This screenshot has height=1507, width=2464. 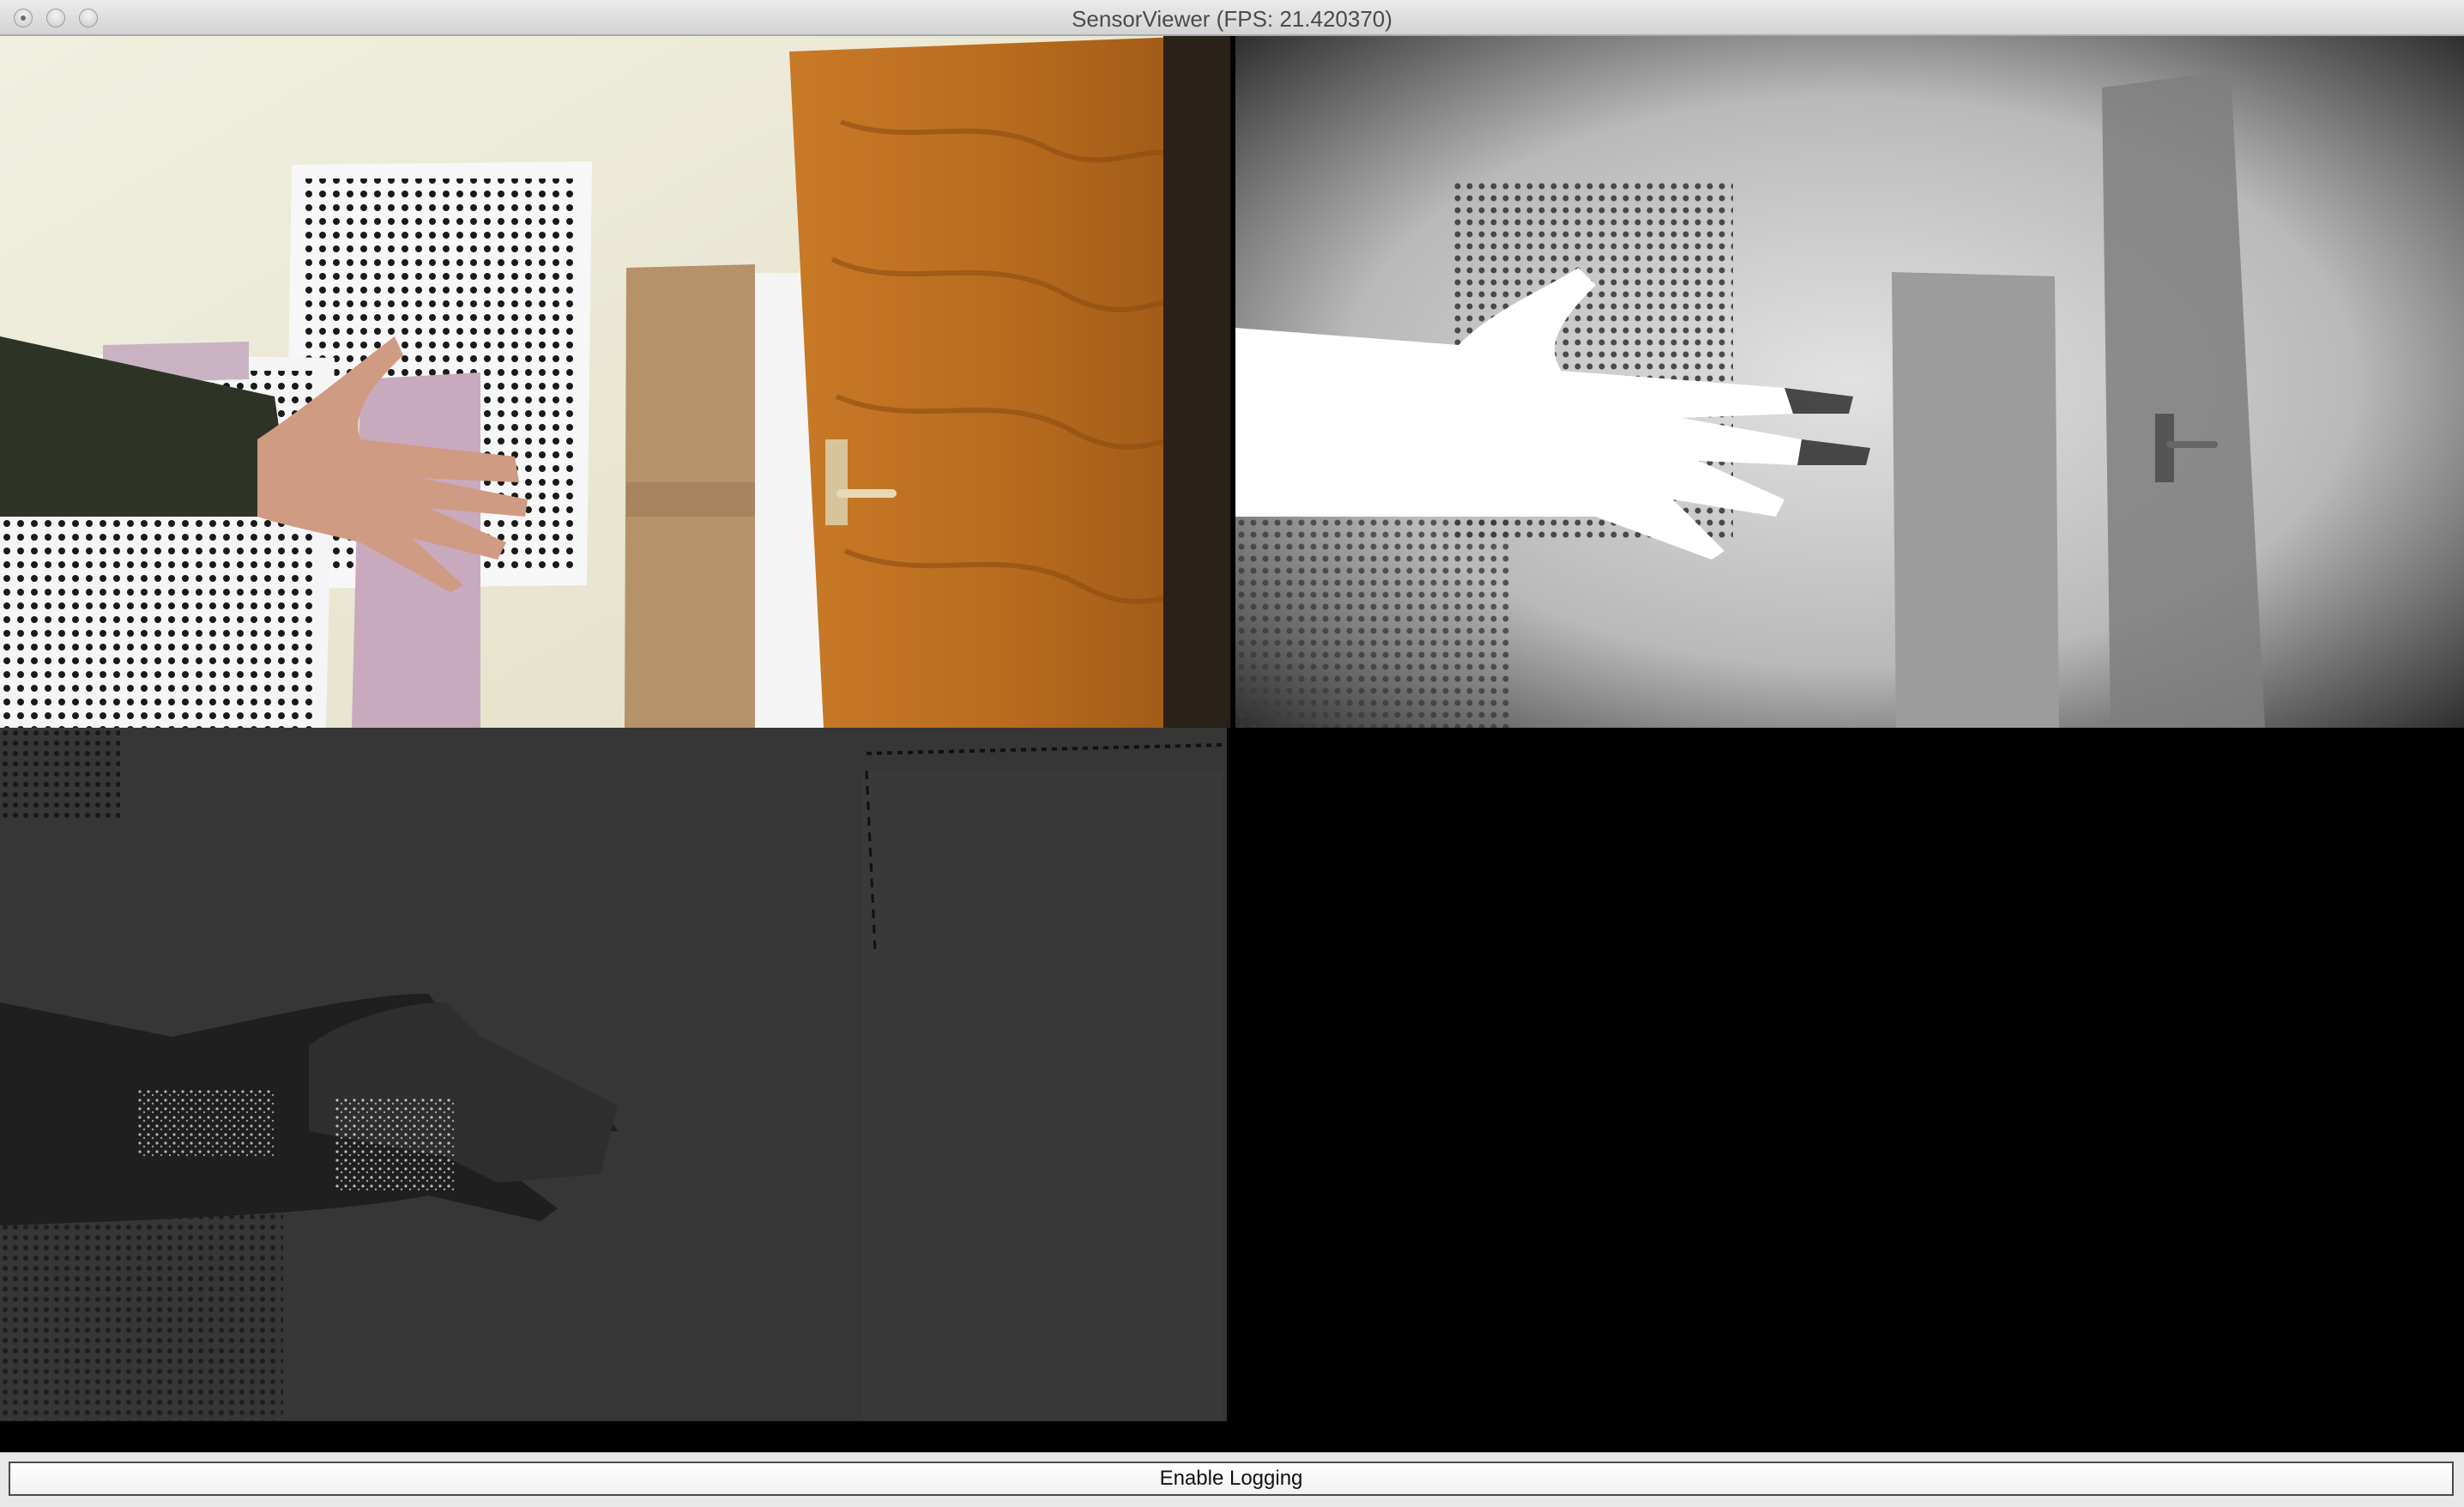 I want to click on window-title: SensorViewer (FPS: 21.420370), so click(x=1232, y=19).